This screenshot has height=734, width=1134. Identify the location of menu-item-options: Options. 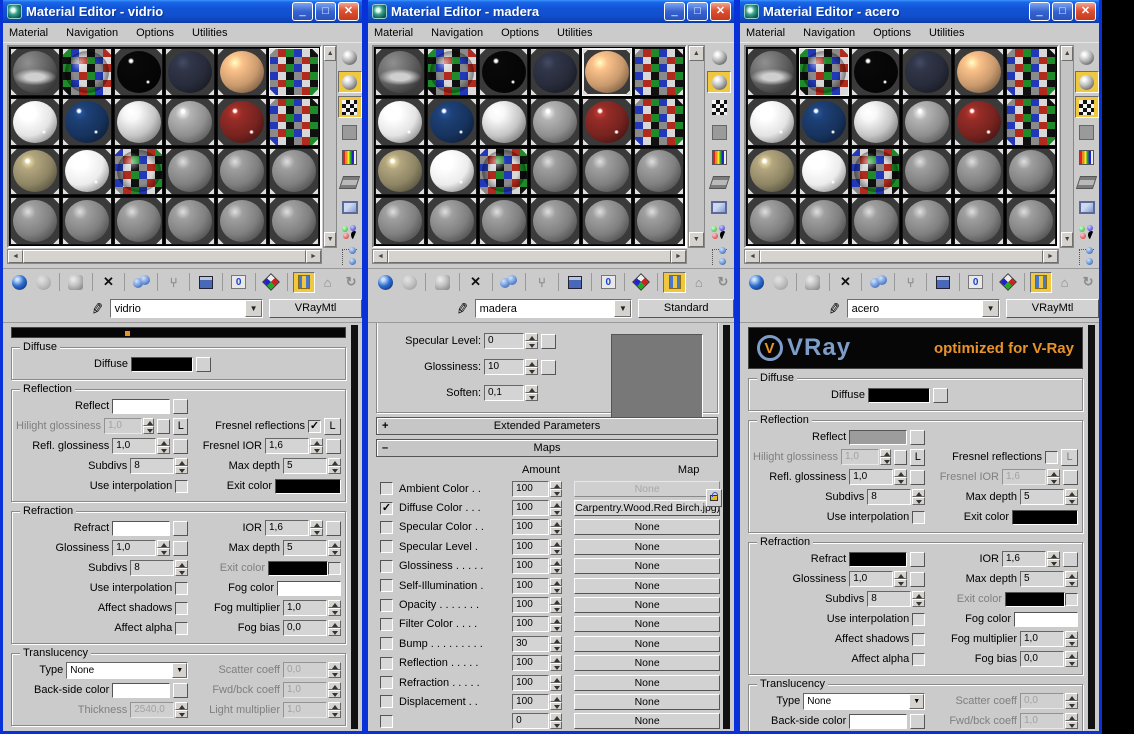
(155, 33).